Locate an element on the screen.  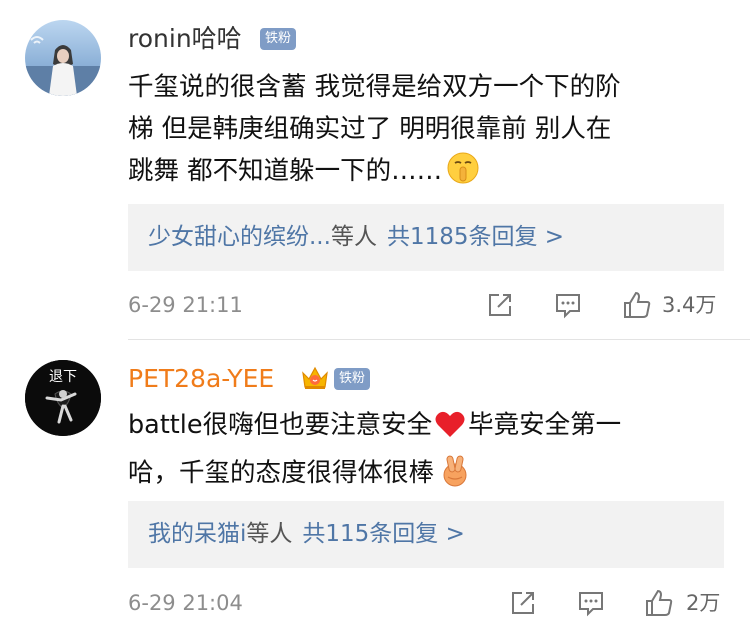
avatar: 退下 is located at coordinates (63, 398).